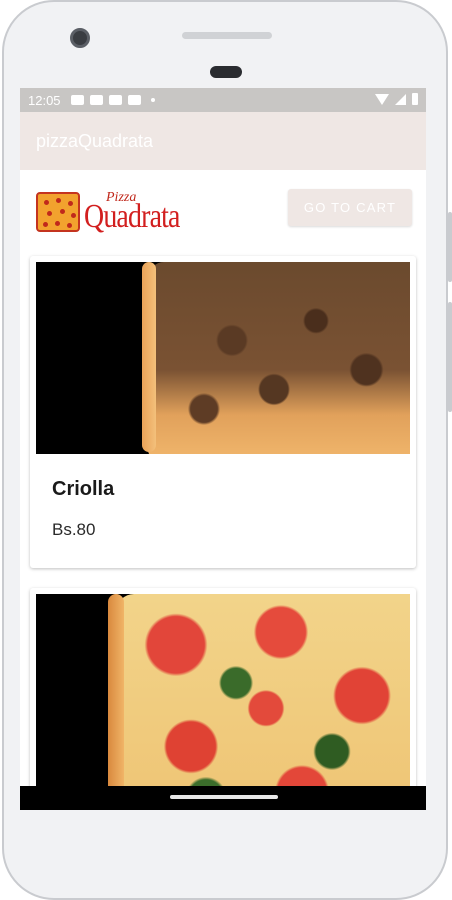 Image resolution: width=452 pixels, height=900 pixels. I want to click on power-button, so click(450, 247).